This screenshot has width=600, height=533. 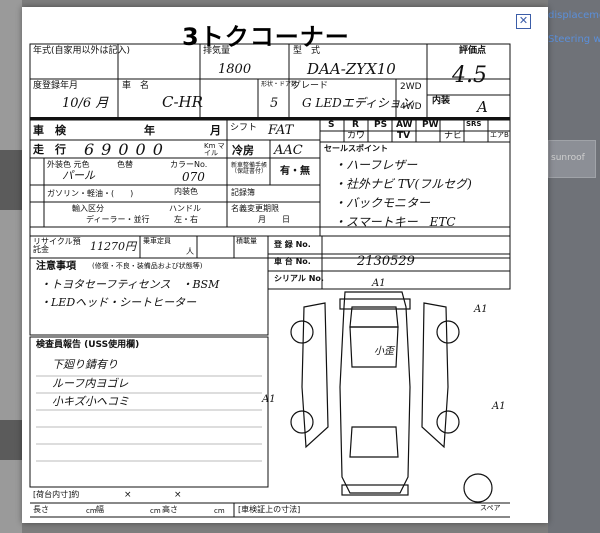 What do you see at coordinates (56, 86) in the screenshot?
I see `registration-label: 度登録年月` at bounding box center [56, 86].